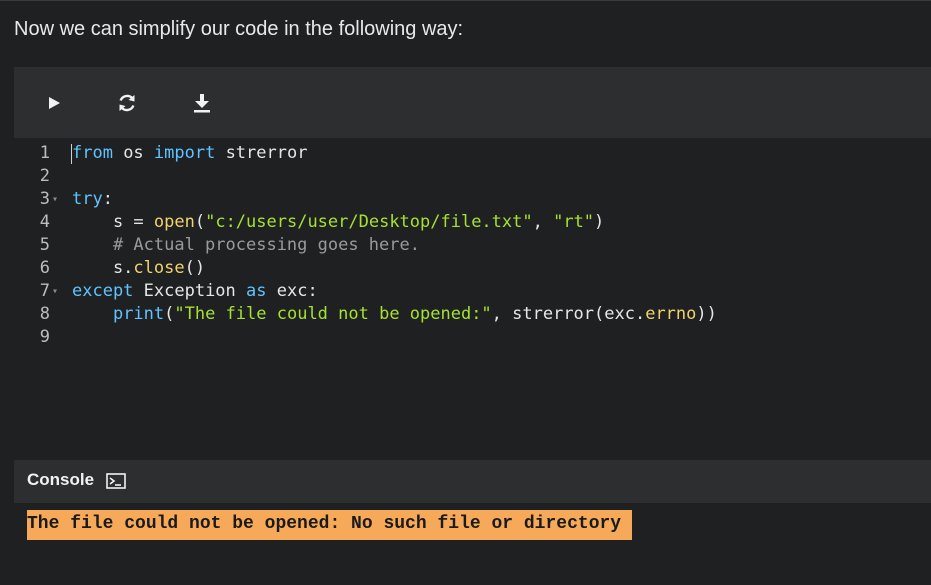  I want to click on code-text: except Exception as exc:, so click(195, 291).